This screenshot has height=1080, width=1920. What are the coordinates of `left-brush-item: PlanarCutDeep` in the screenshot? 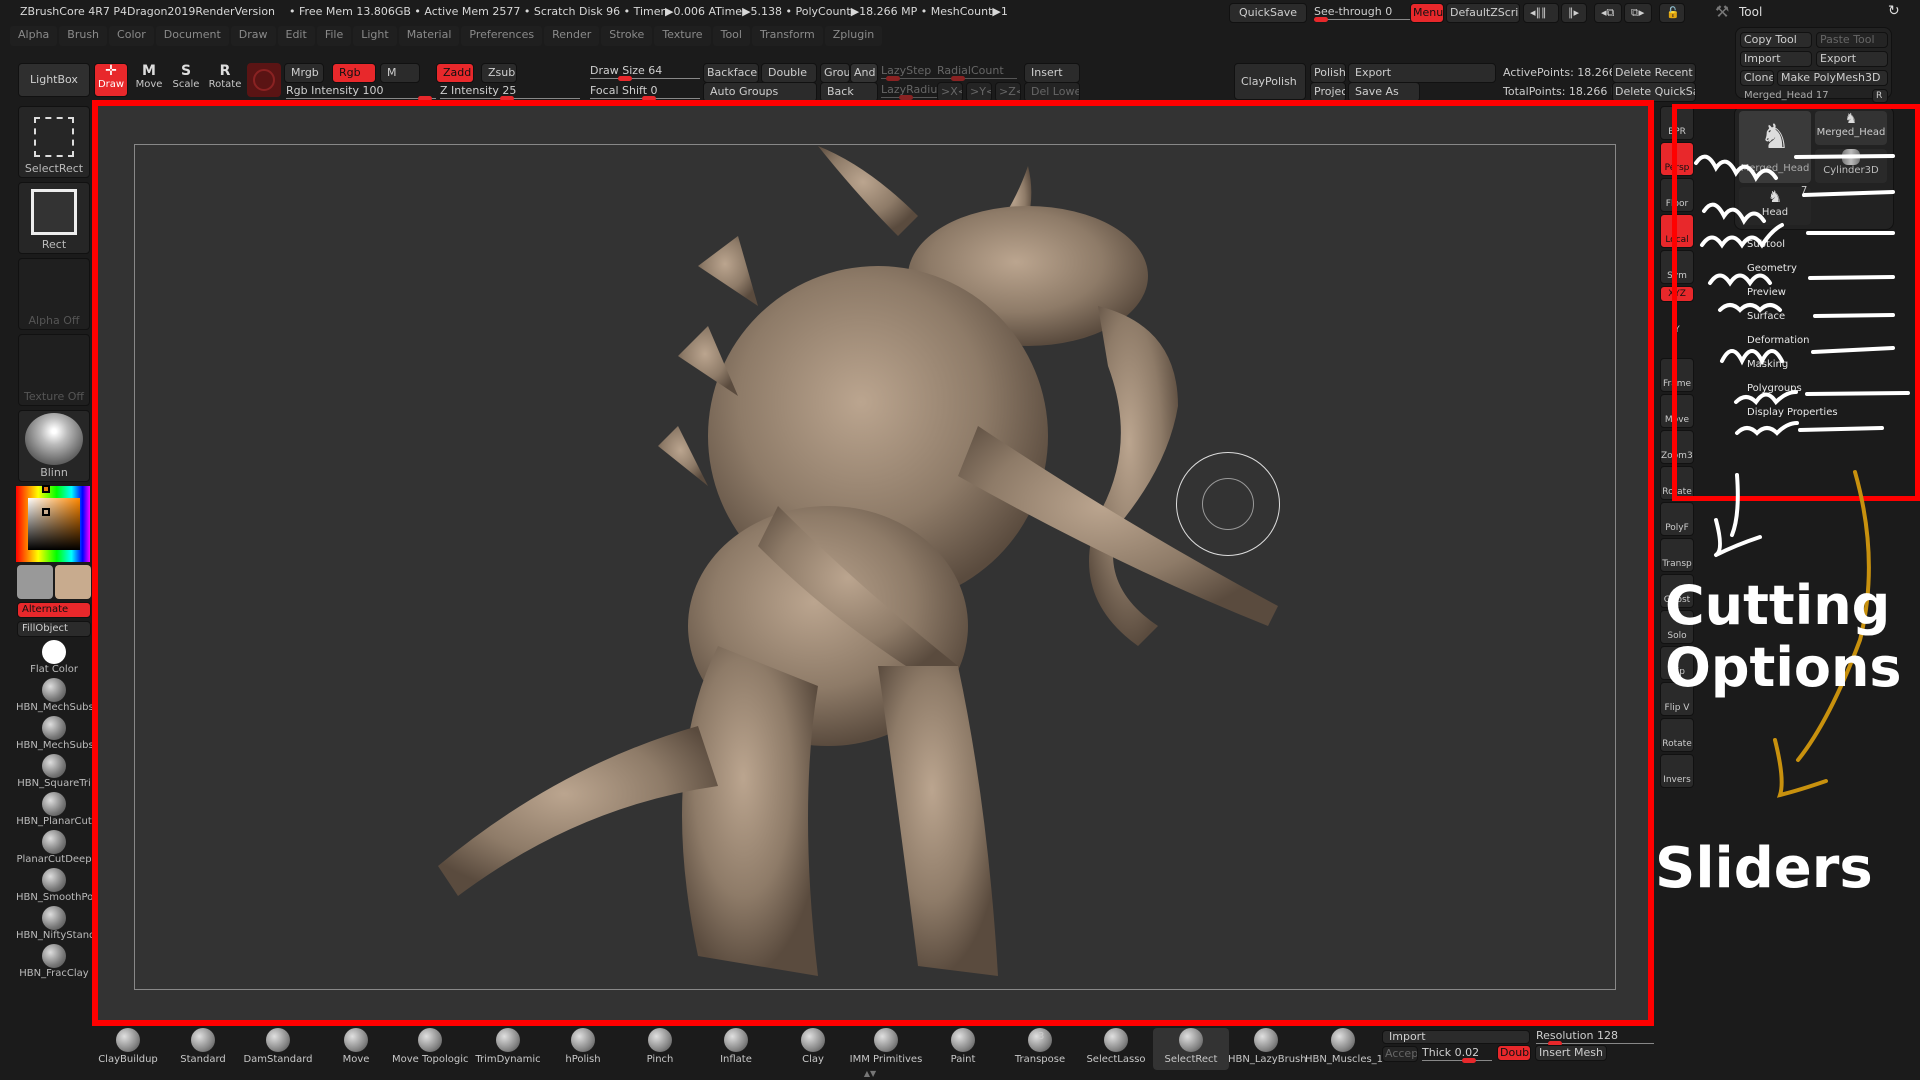 It's located at (54, 849).